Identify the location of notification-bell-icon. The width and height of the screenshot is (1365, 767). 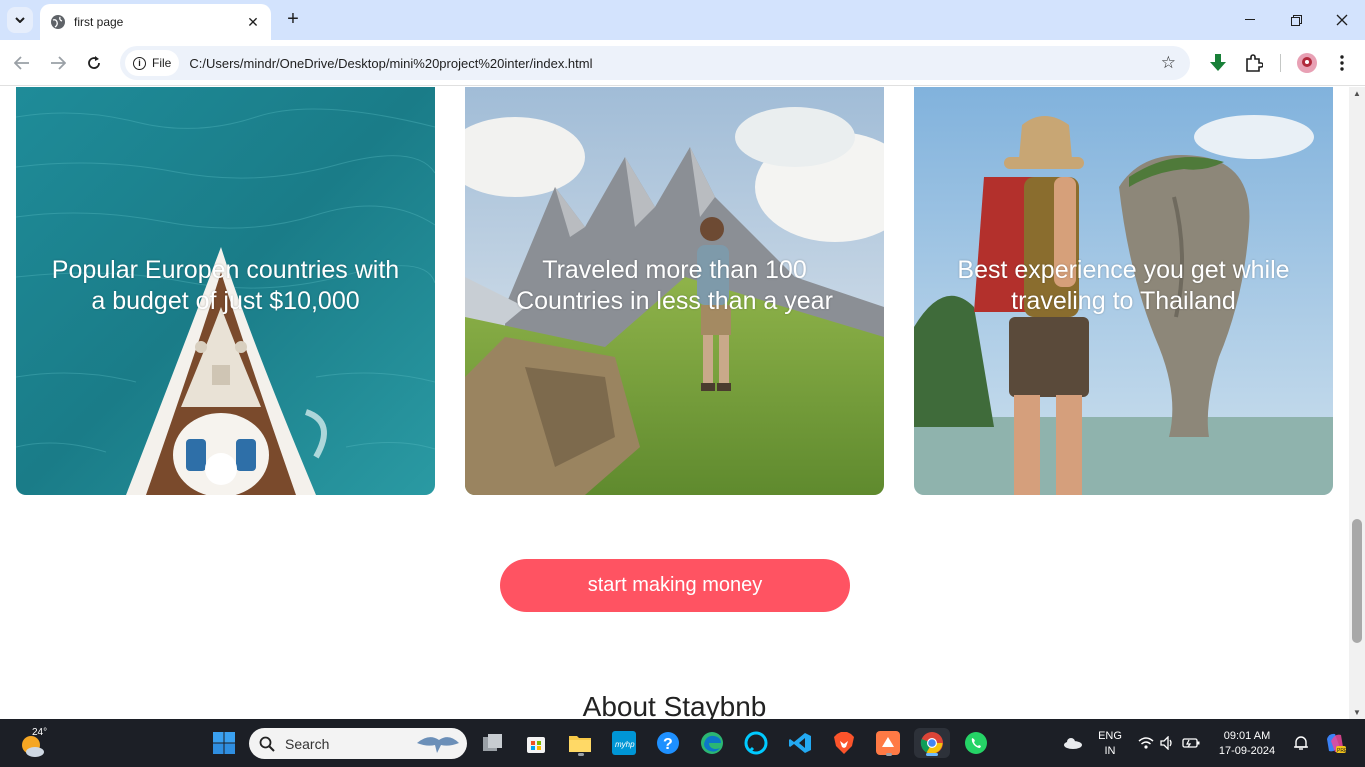
(1301, 743).